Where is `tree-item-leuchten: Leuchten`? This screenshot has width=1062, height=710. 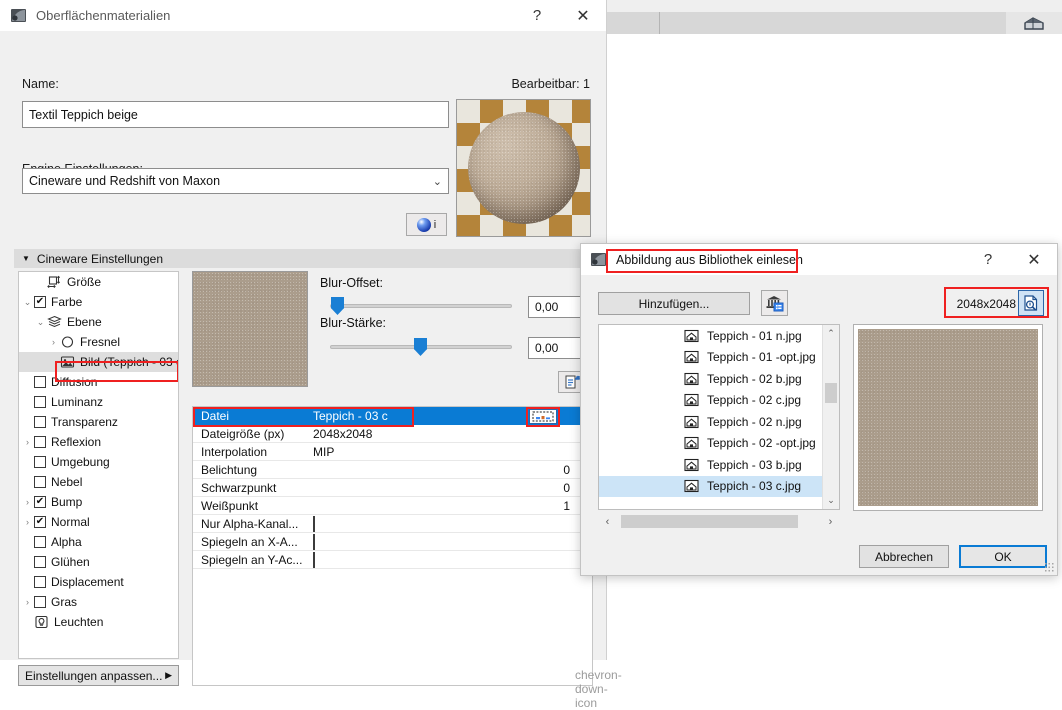
tree-item-leuchten: Leuchten is located at coordinates (98, 622).